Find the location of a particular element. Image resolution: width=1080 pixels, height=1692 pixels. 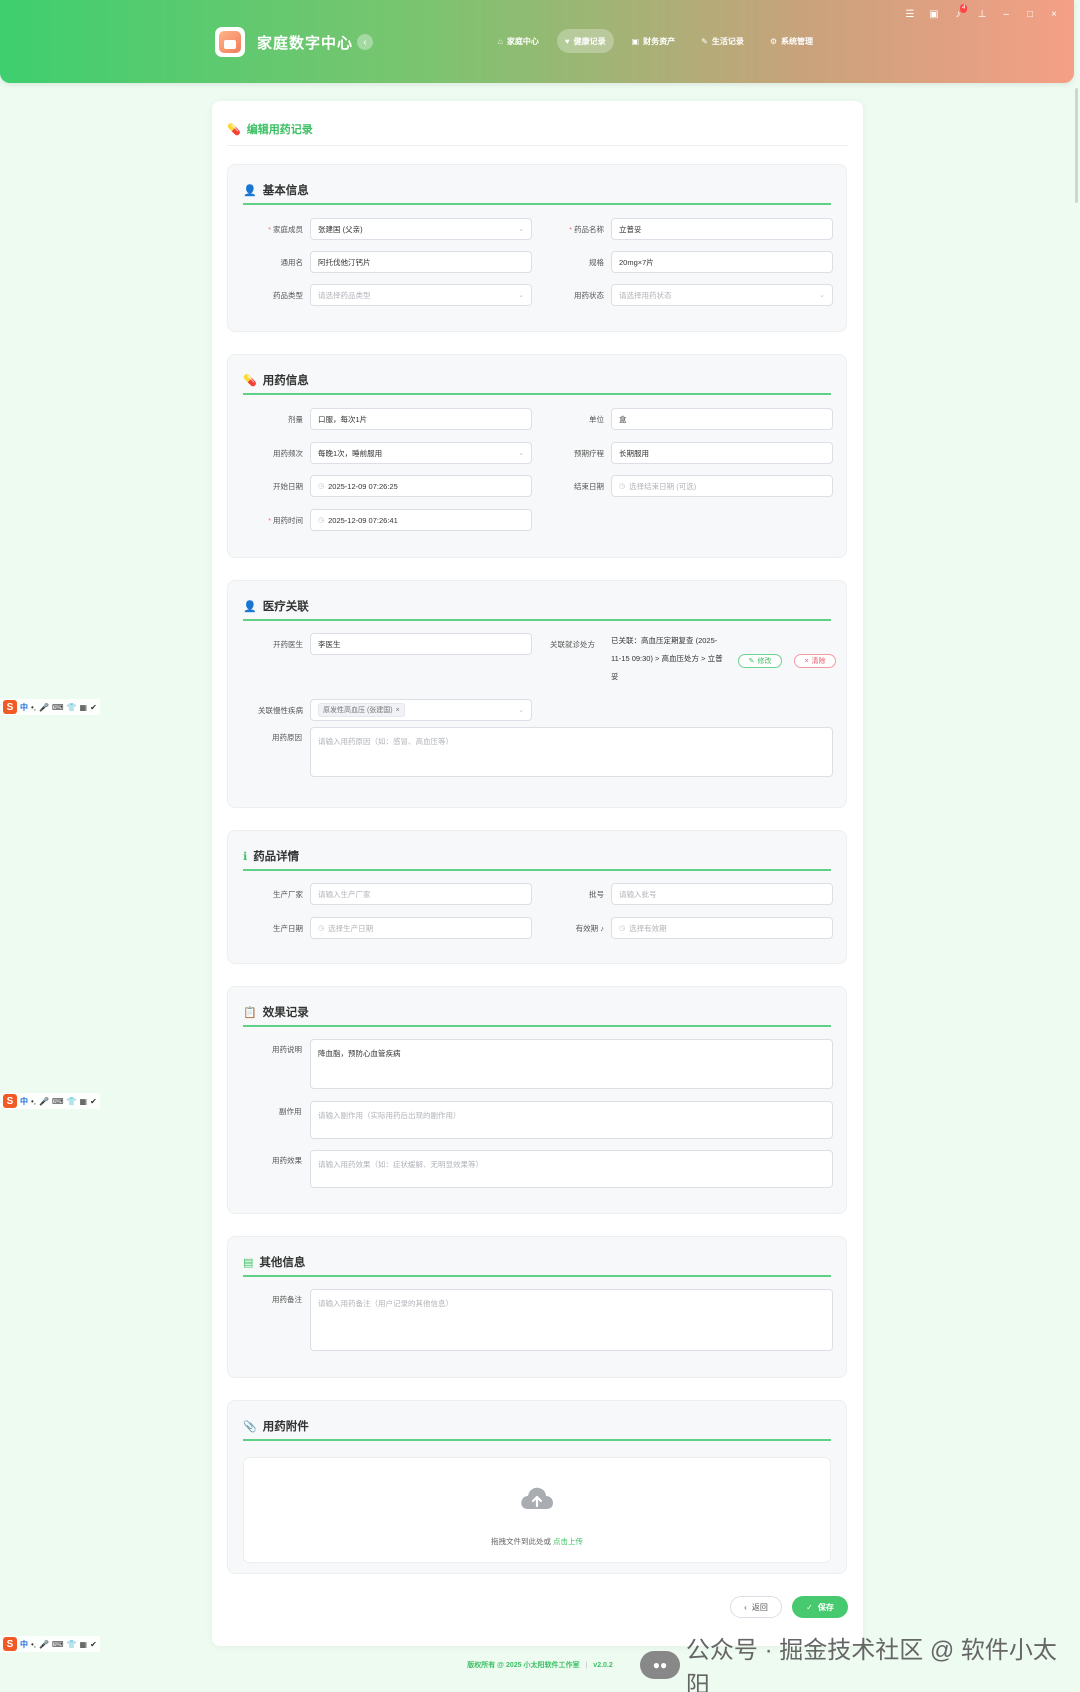

sliders-icon: ☰ is located at coordinates (910, 14).